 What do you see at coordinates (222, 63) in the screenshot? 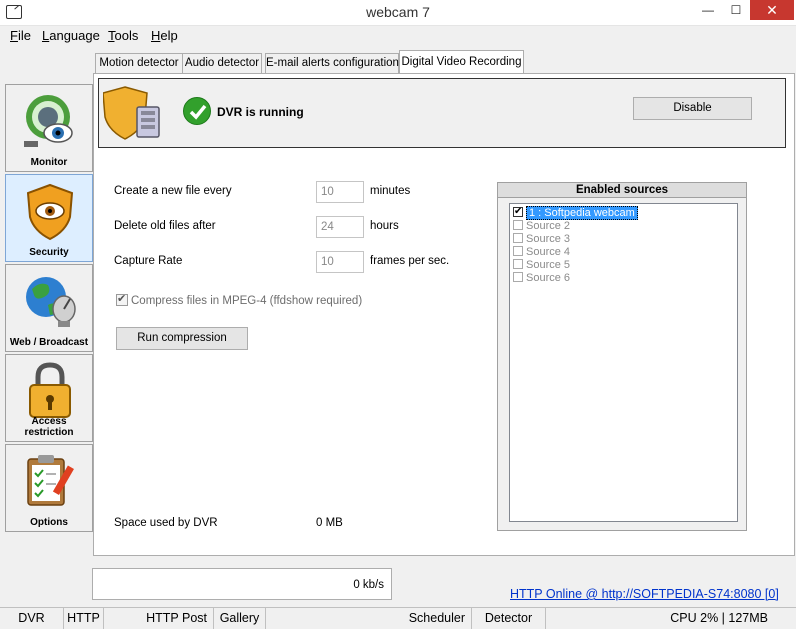
I see `tab-audio-detector: Audio detector` at bounding box center [222, 63].